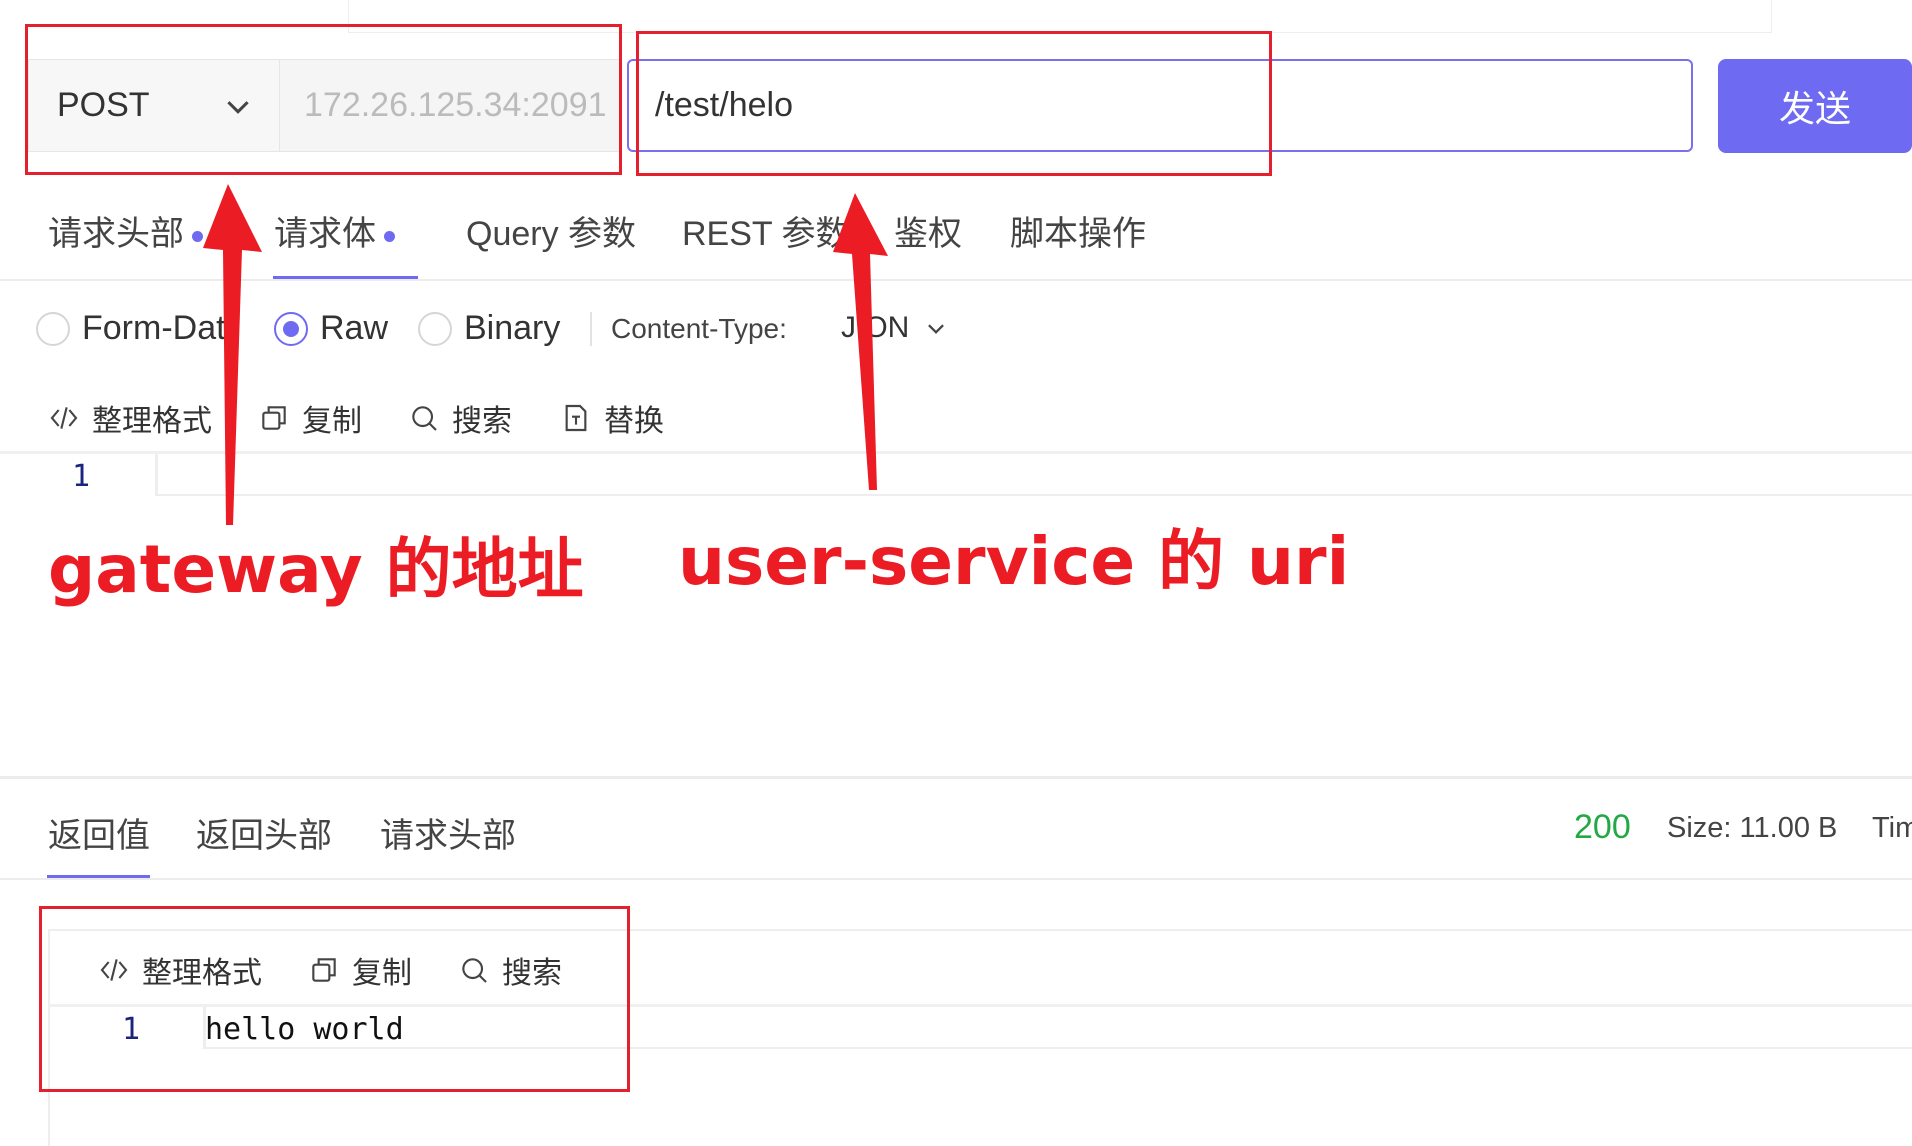 The width and height of the screenshot is (1912, 1146). Describe the element at coordinates (131, 328) in the screenshot. I see `radio-form-data: Form-Dat` at that location.